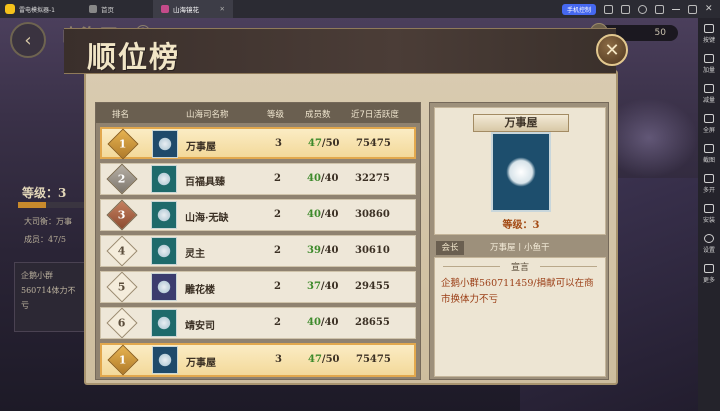 This screenshot has width=720, height=411. What do you see at coordinates (709, 178) in the screenshot?
I see `multi-instance-icon` at bounding box center [709, 178].